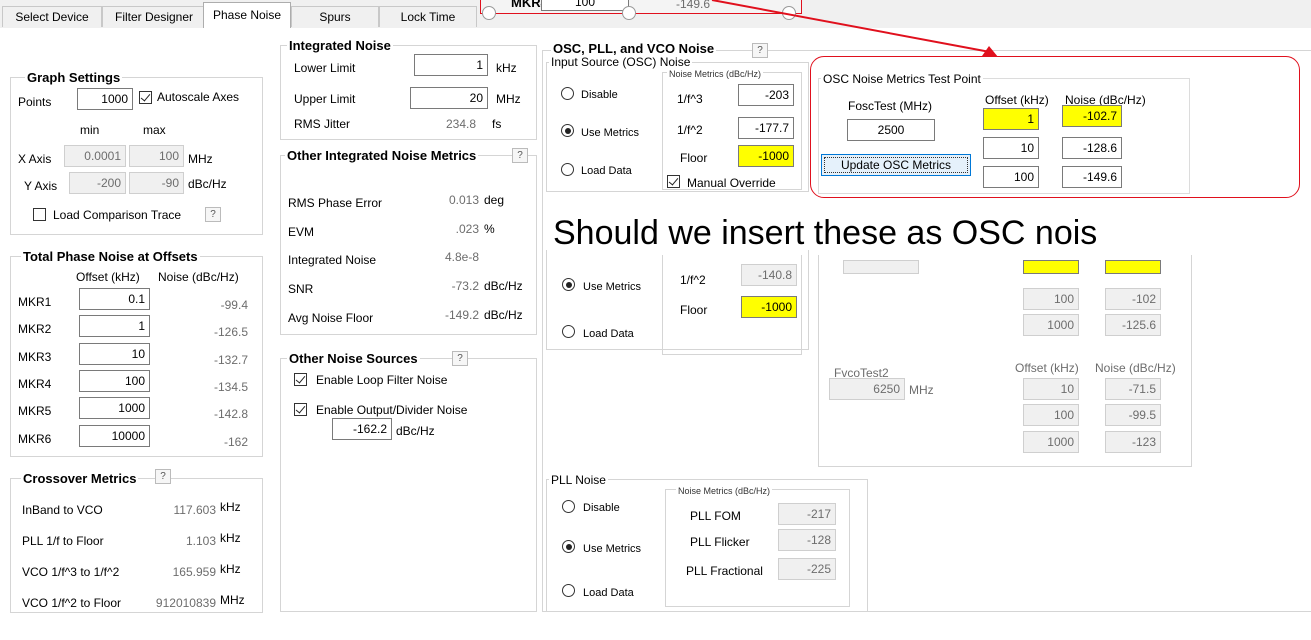 The width and height of the screenshot is (1311, 640). I want to click on tab-select-device: Select Device, so click(52, 16).